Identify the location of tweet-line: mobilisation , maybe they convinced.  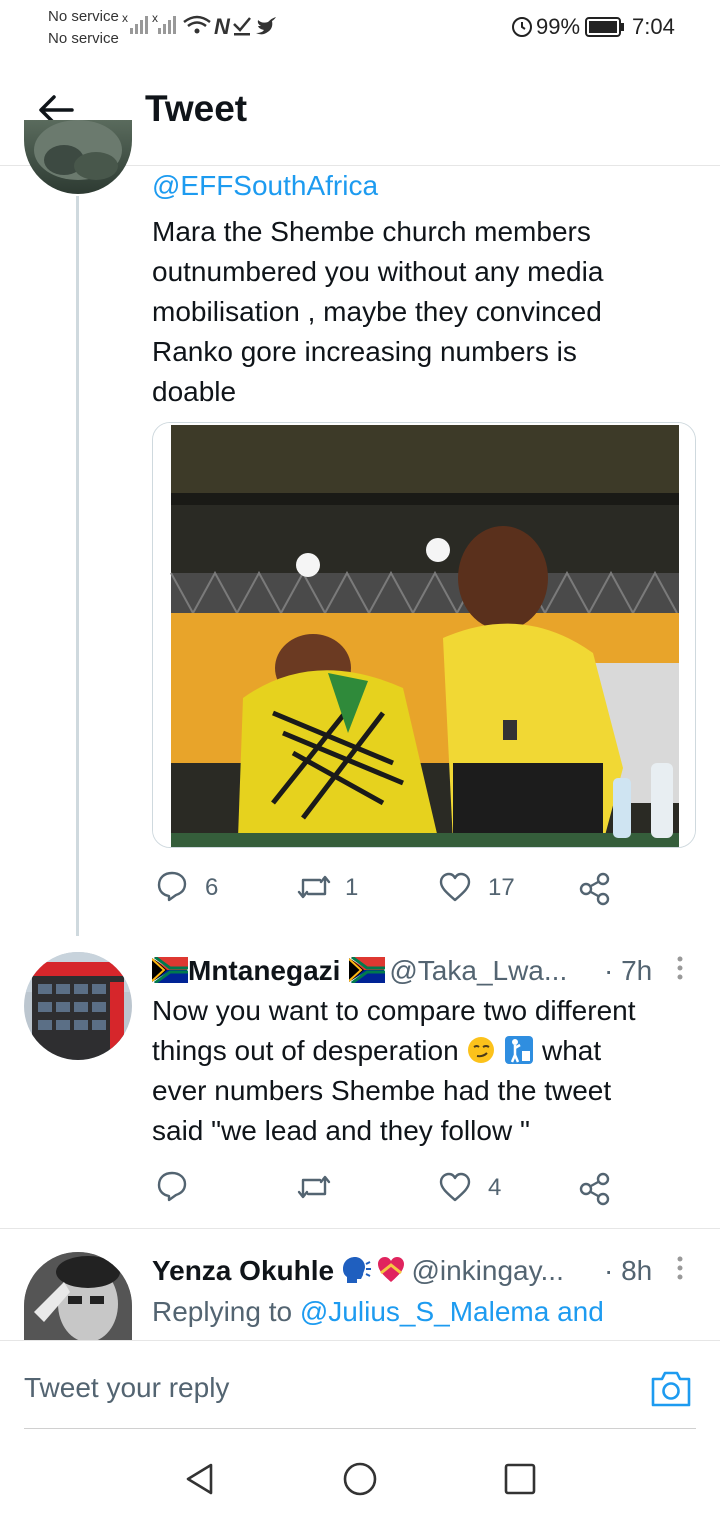
(377, 311).